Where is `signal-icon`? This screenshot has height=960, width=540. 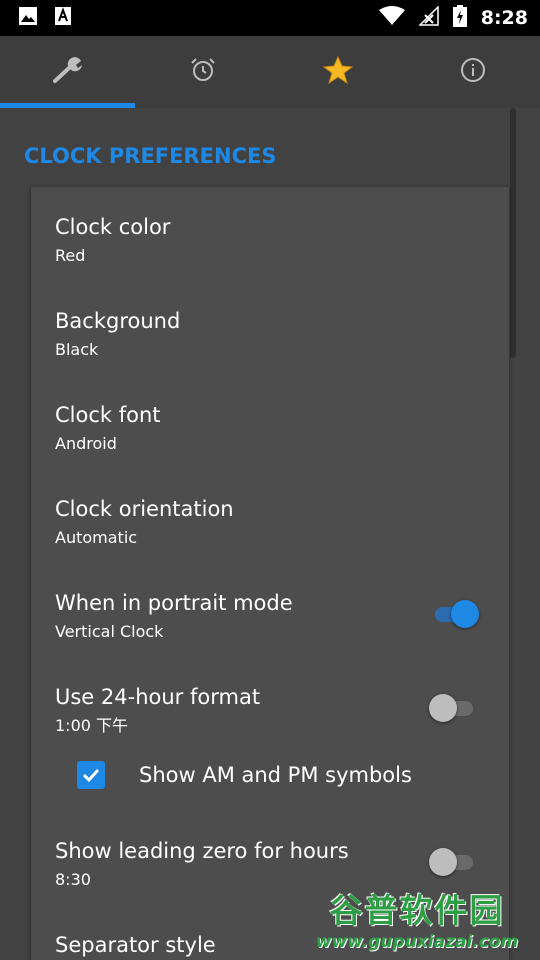
signal-icon is located at coordinates (428, 17).